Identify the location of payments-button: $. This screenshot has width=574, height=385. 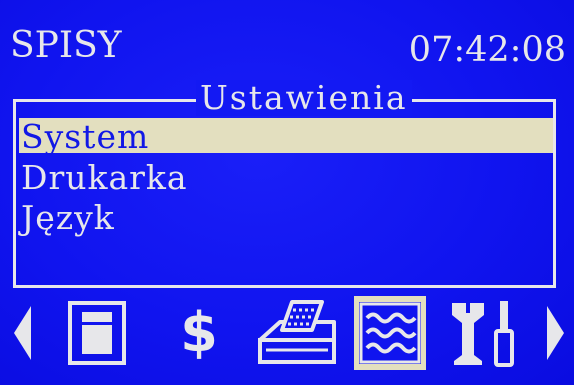
(199, 333).